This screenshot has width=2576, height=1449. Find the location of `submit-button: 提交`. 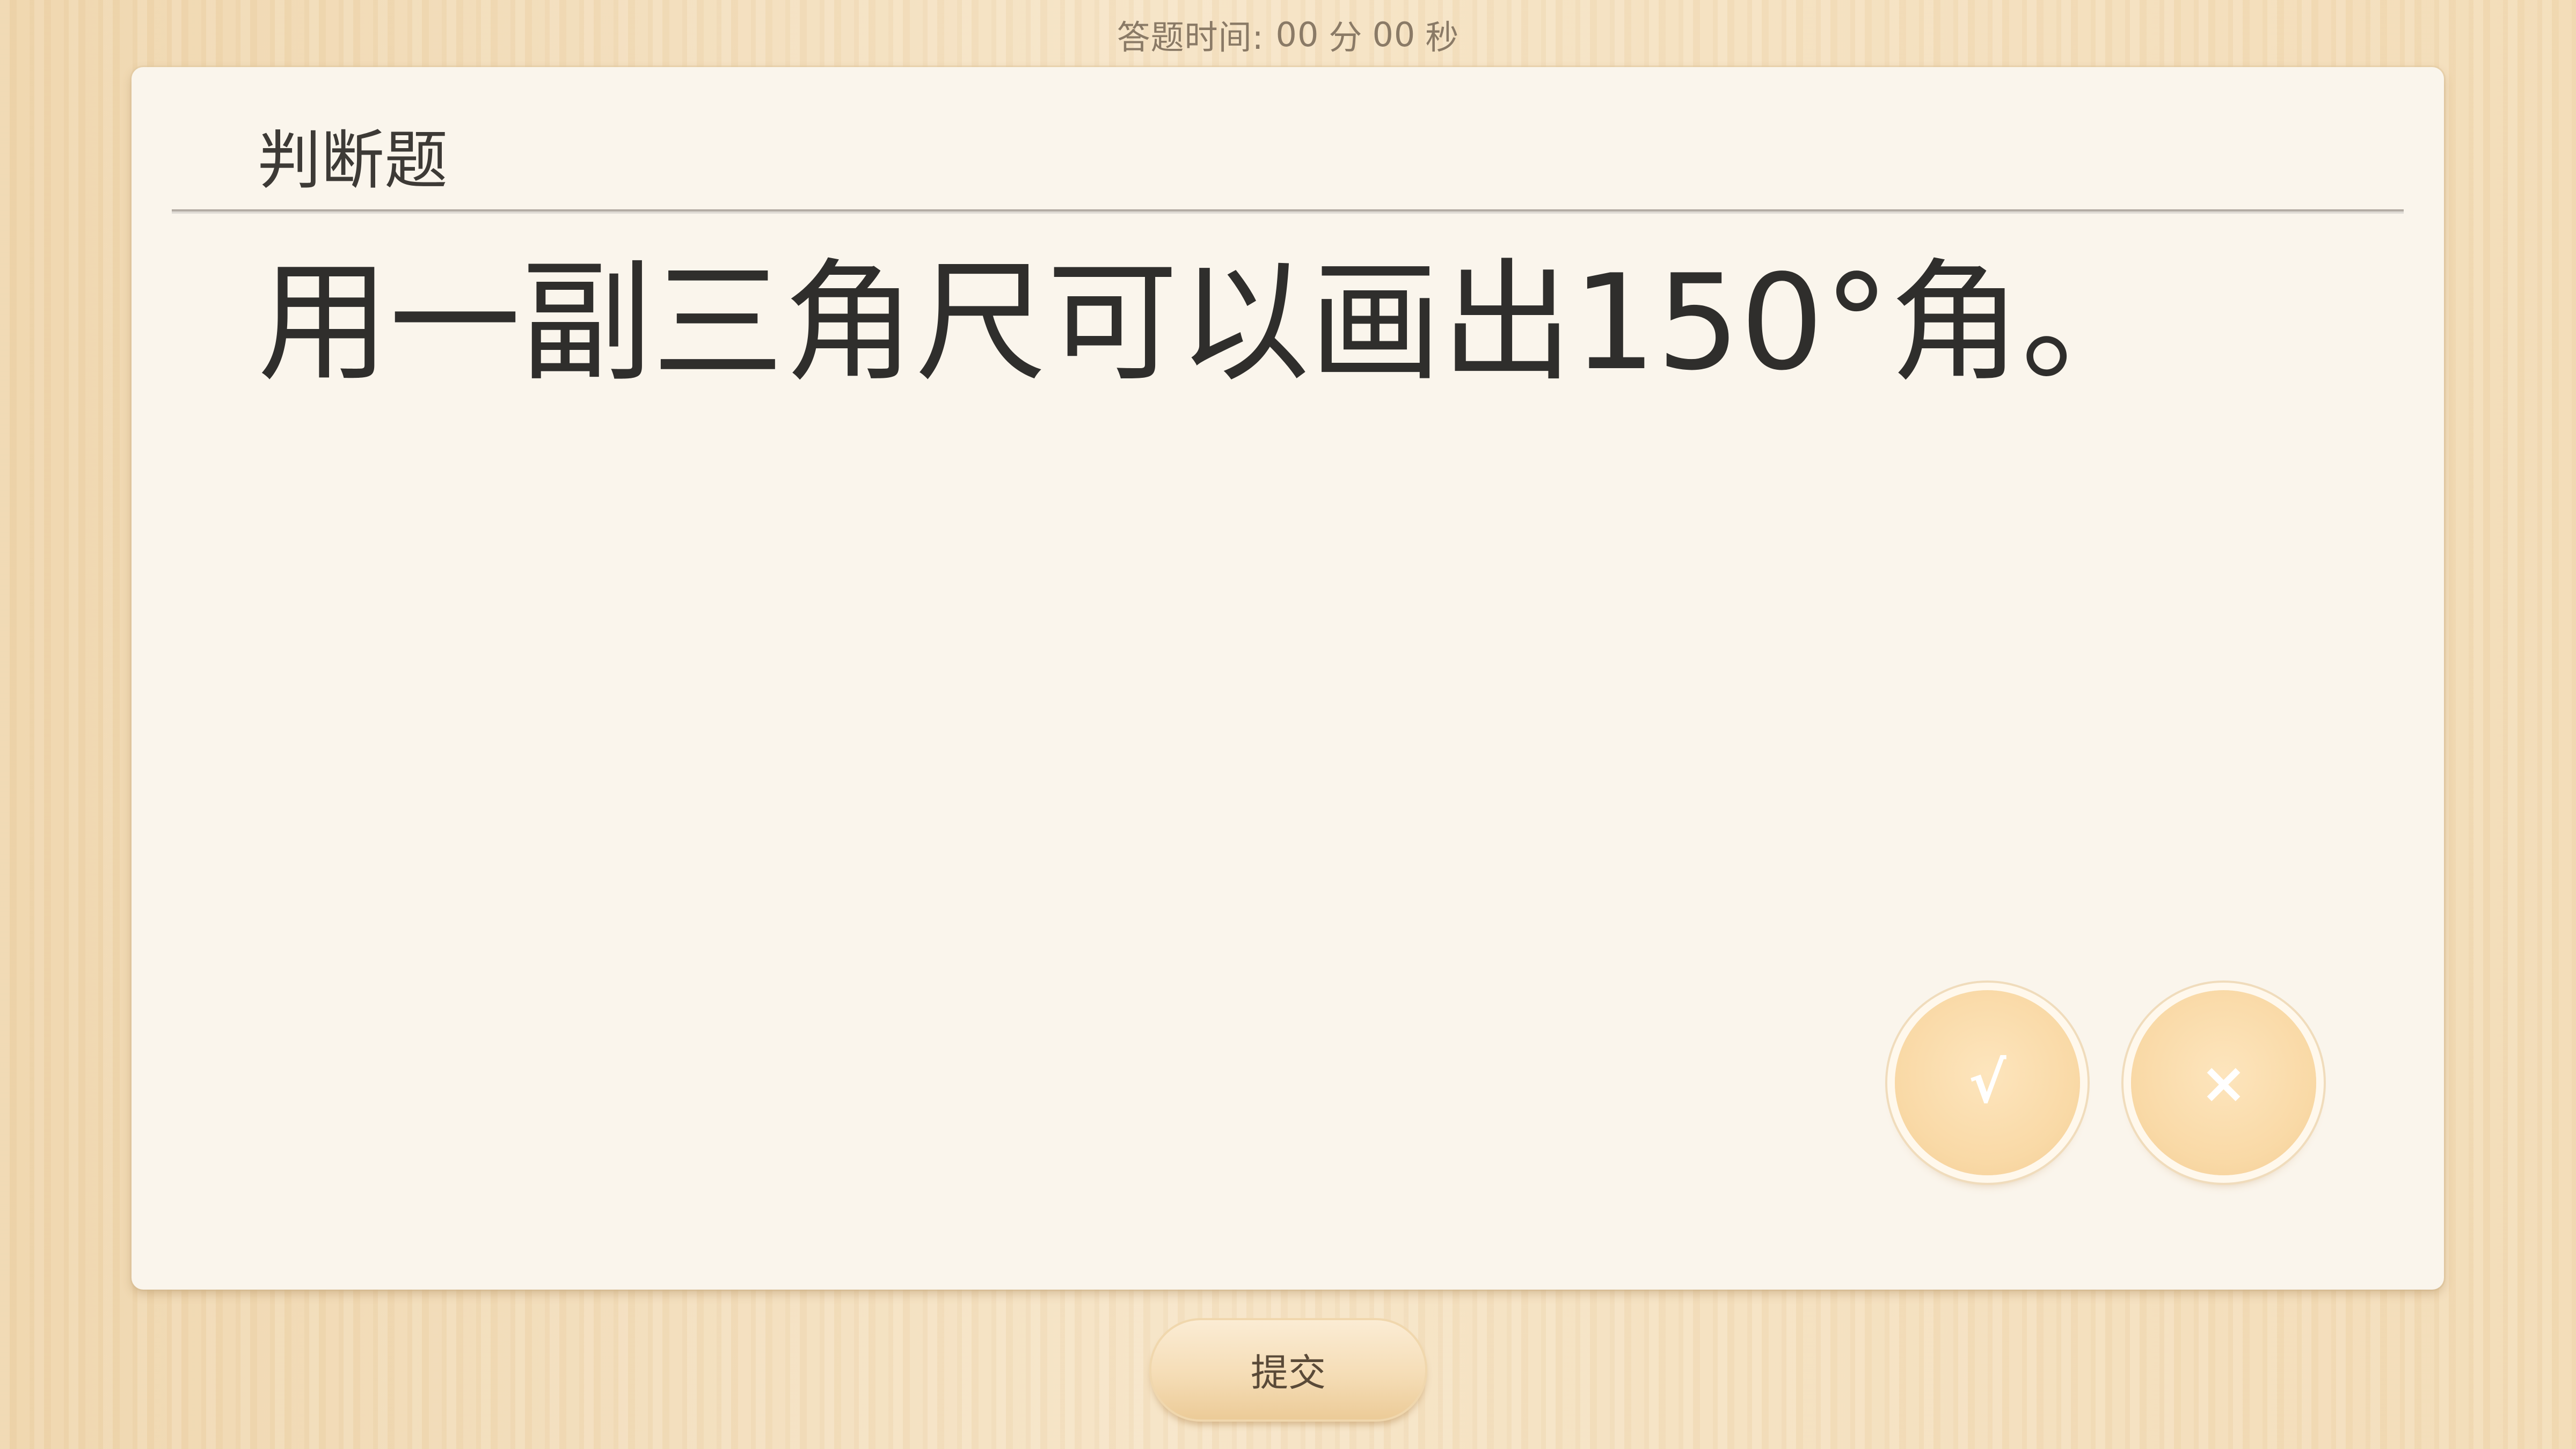

submit-button: 提交 is located at coordinates (1288, 1369).